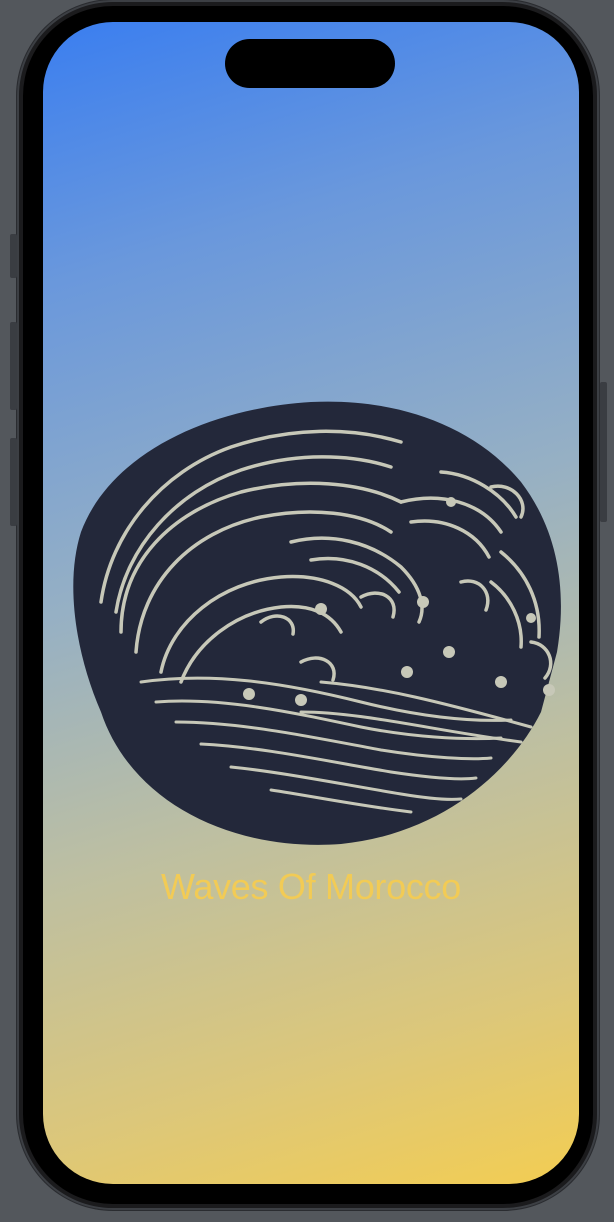  What do you see at coordinates (603, 452) in the screenshot?
I see `power-button` at bounding box center [603, 452].